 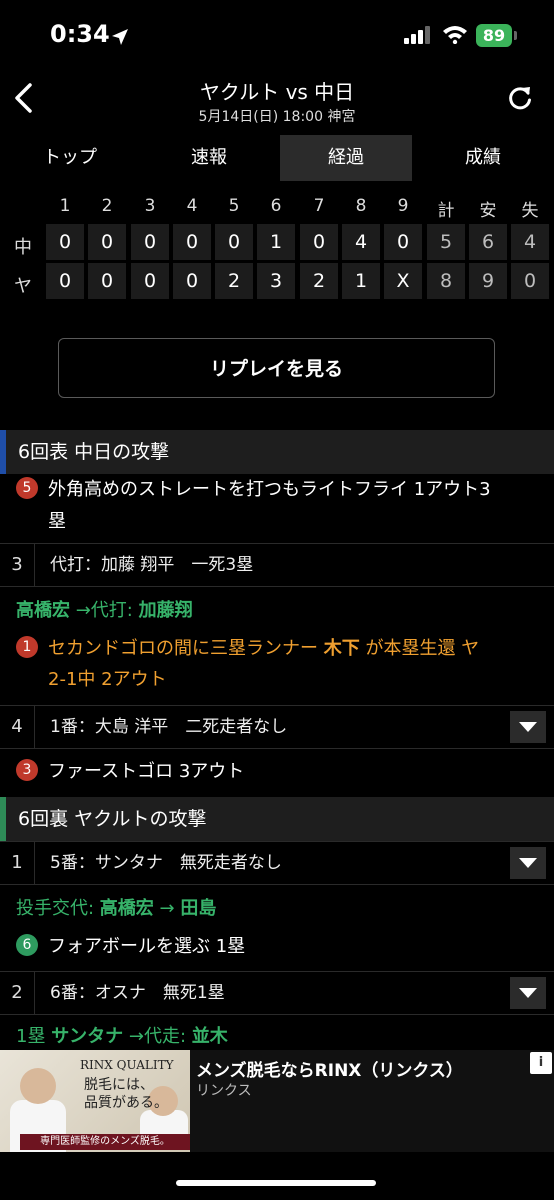 I want to click on play-event: 3 ファーストゴロ 3アウト, so click(x=130, y=772).